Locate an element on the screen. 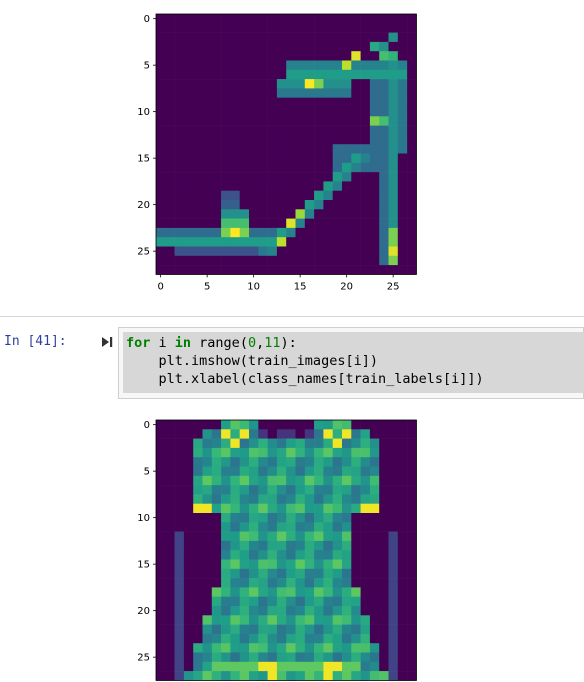 Image resolution: width=584 pixels, height=682 pixels. run-cell-icon is located at coordinates (107, 342).